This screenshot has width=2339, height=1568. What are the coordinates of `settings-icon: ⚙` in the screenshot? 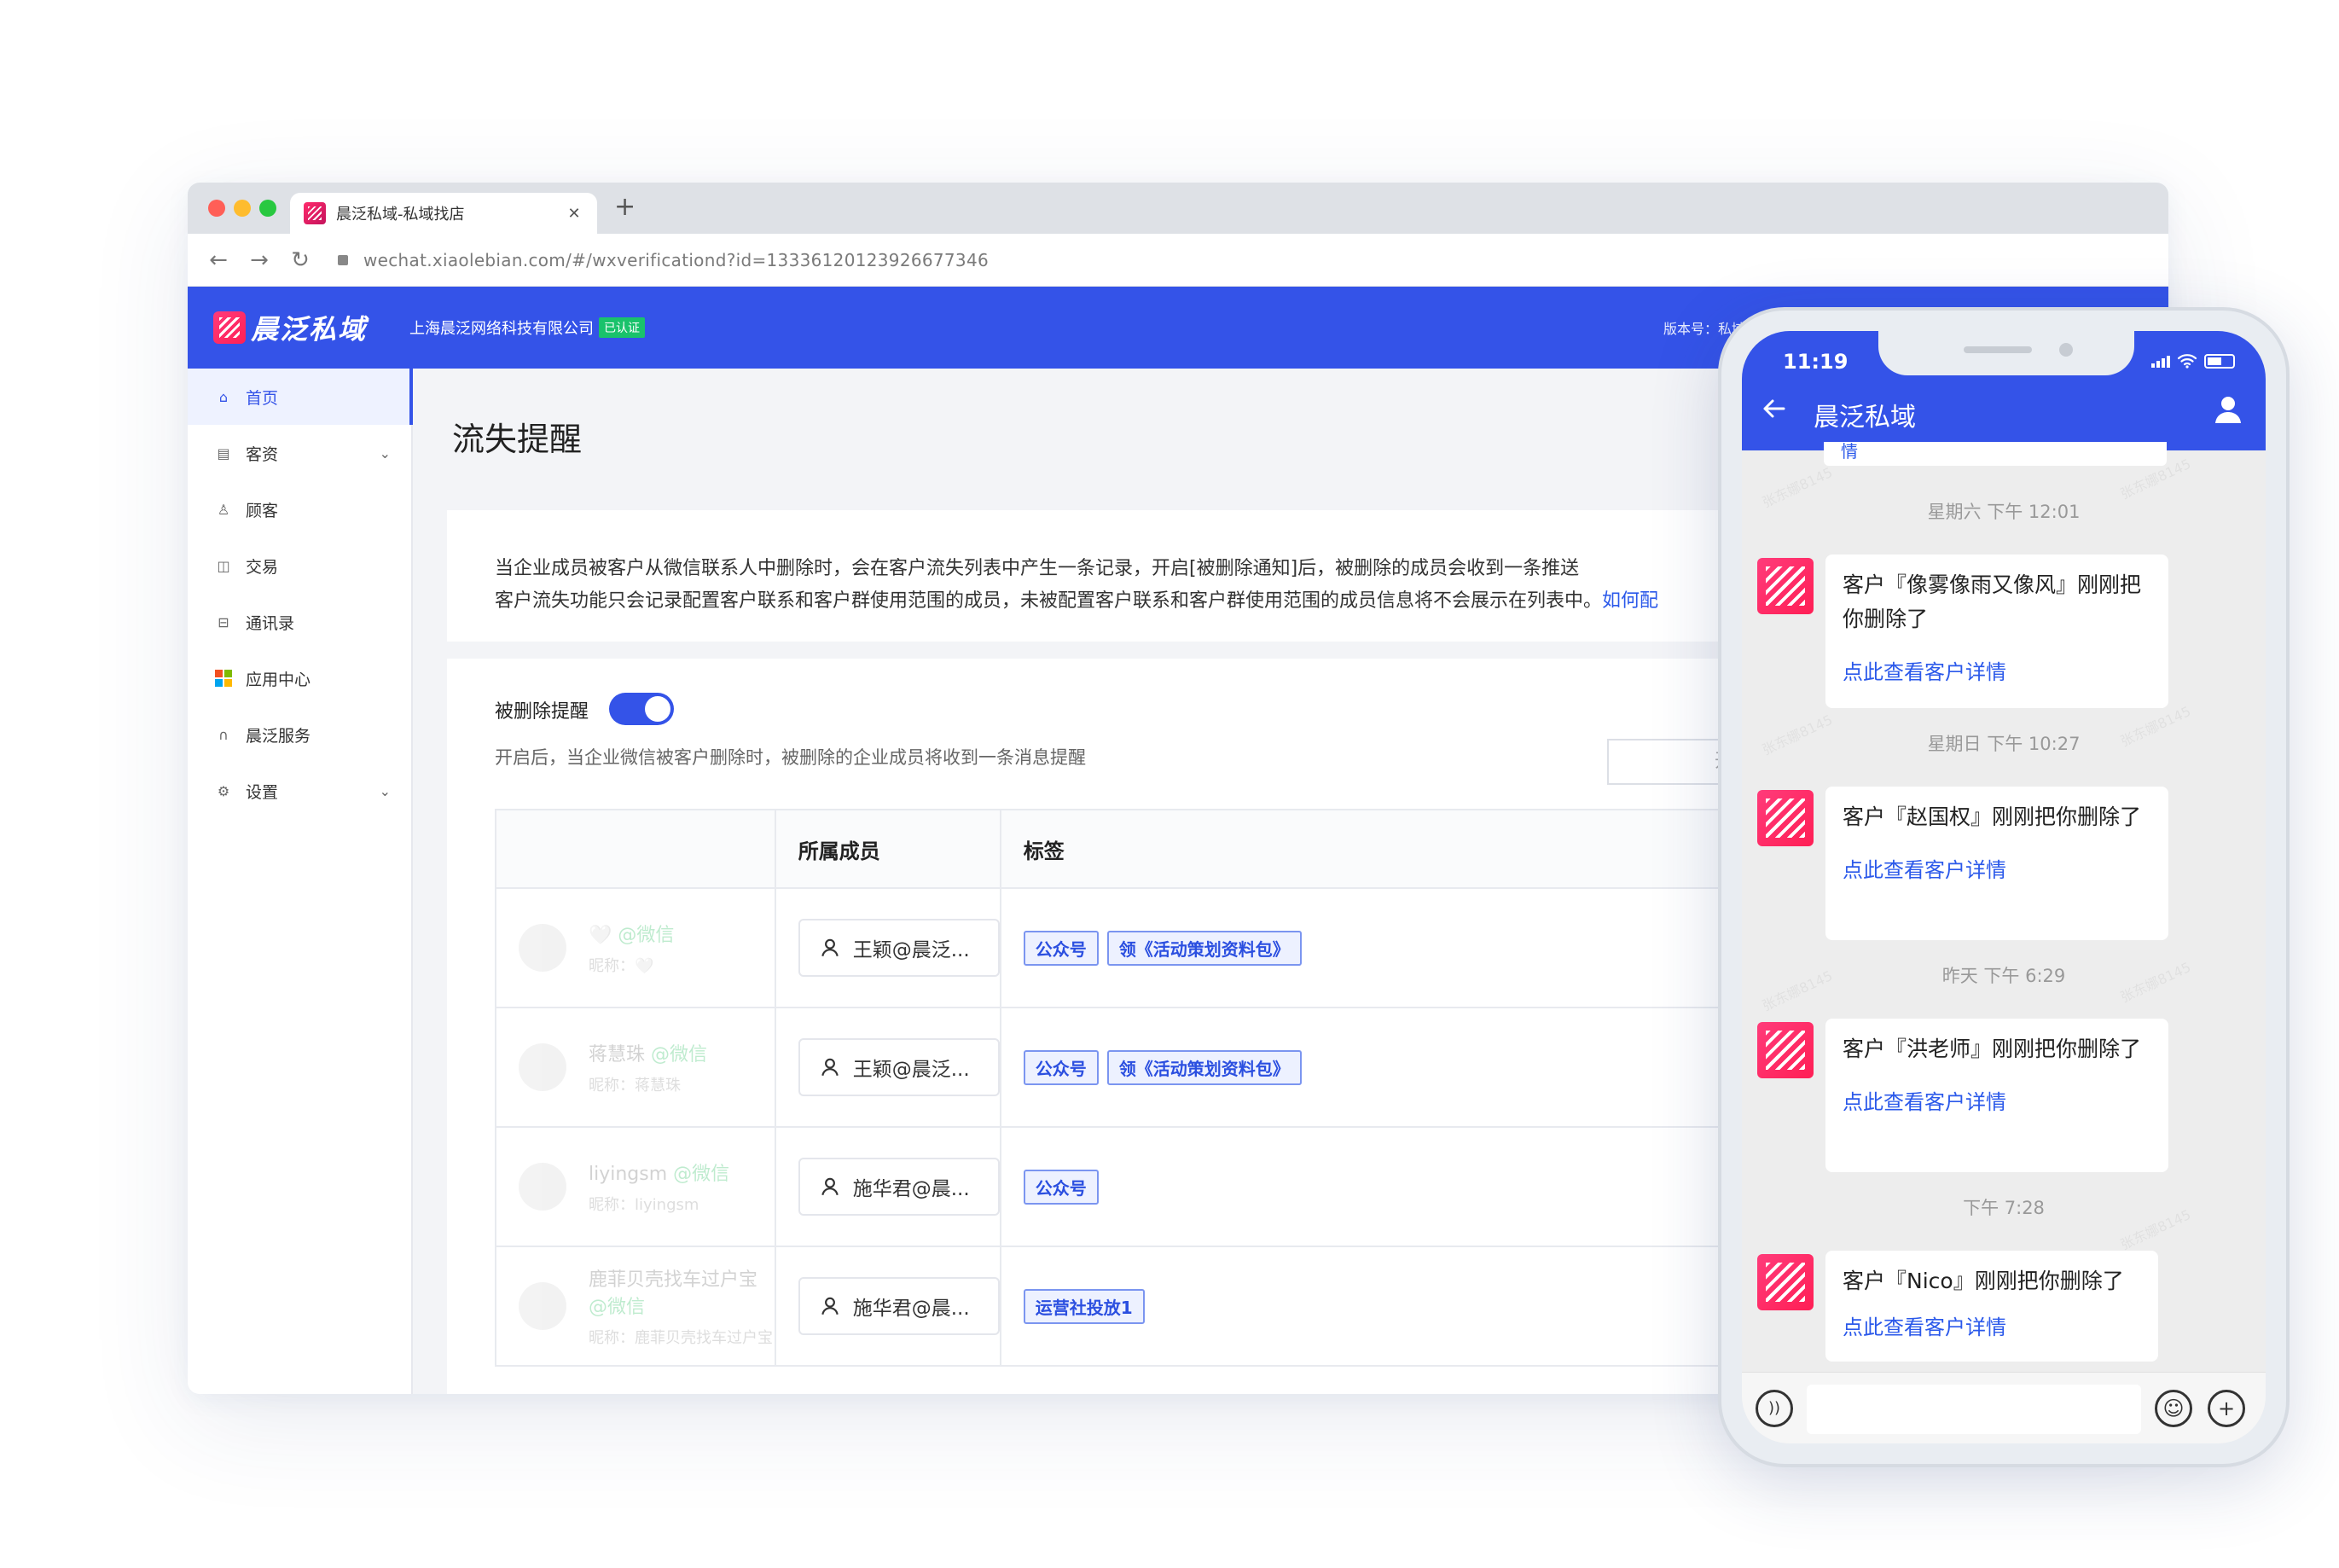 It's located at (224, 790).